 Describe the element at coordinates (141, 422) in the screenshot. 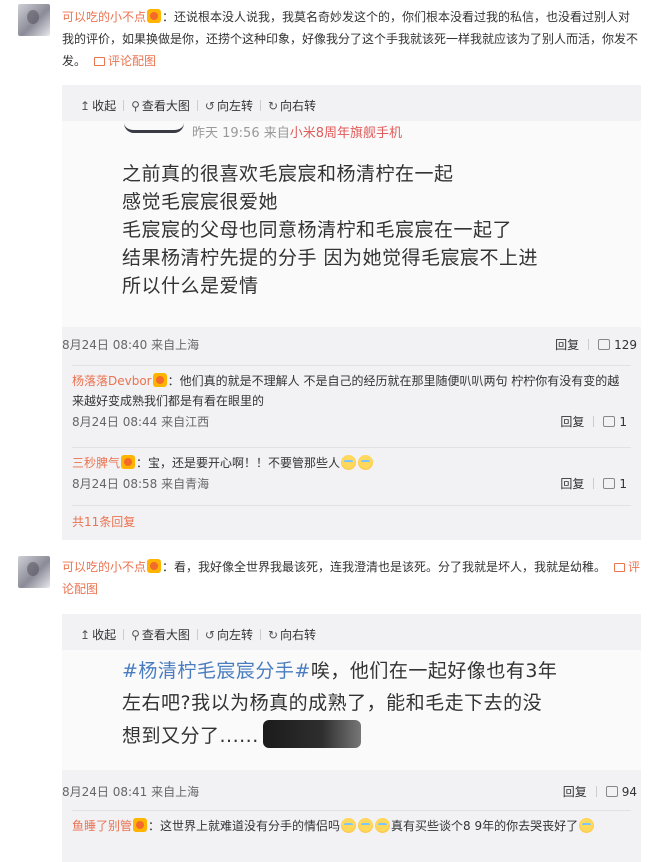

I see `sub-reply-time: 8月24日 08:44 来自江西` at that location.